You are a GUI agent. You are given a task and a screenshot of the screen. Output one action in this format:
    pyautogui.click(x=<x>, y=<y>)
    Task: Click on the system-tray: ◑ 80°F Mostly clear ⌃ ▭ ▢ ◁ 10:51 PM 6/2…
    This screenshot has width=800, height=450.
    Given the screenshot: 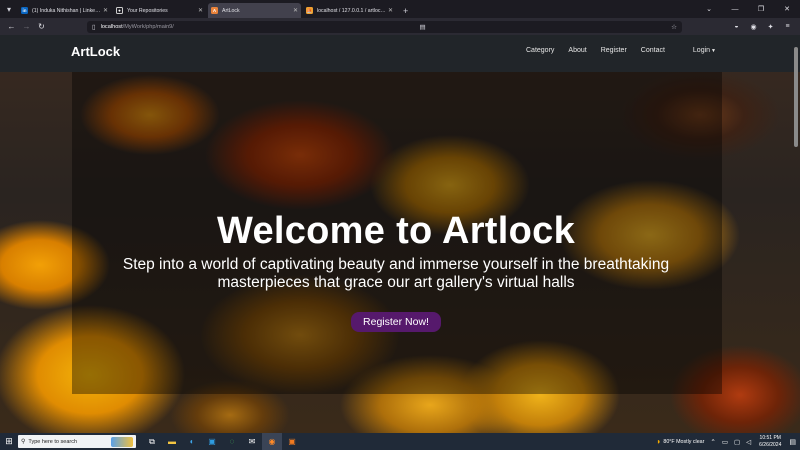 What is the action you would take?
    pyautogui.click(x=728, y=442)
    